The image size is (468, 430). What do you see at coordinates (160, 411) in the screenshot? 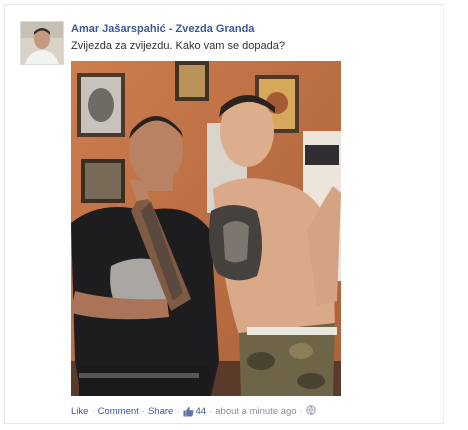
I see `share-link: Share` at bounding box center [160, 411].